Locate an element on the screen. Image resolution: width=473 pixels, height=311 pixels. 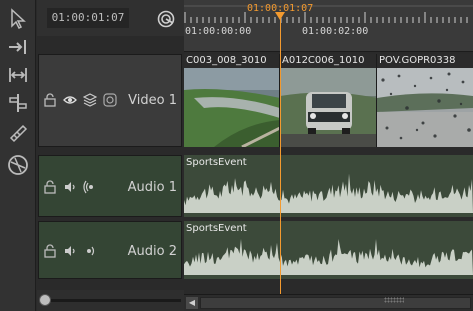
layers-icon is located at coordinates (90, 100).